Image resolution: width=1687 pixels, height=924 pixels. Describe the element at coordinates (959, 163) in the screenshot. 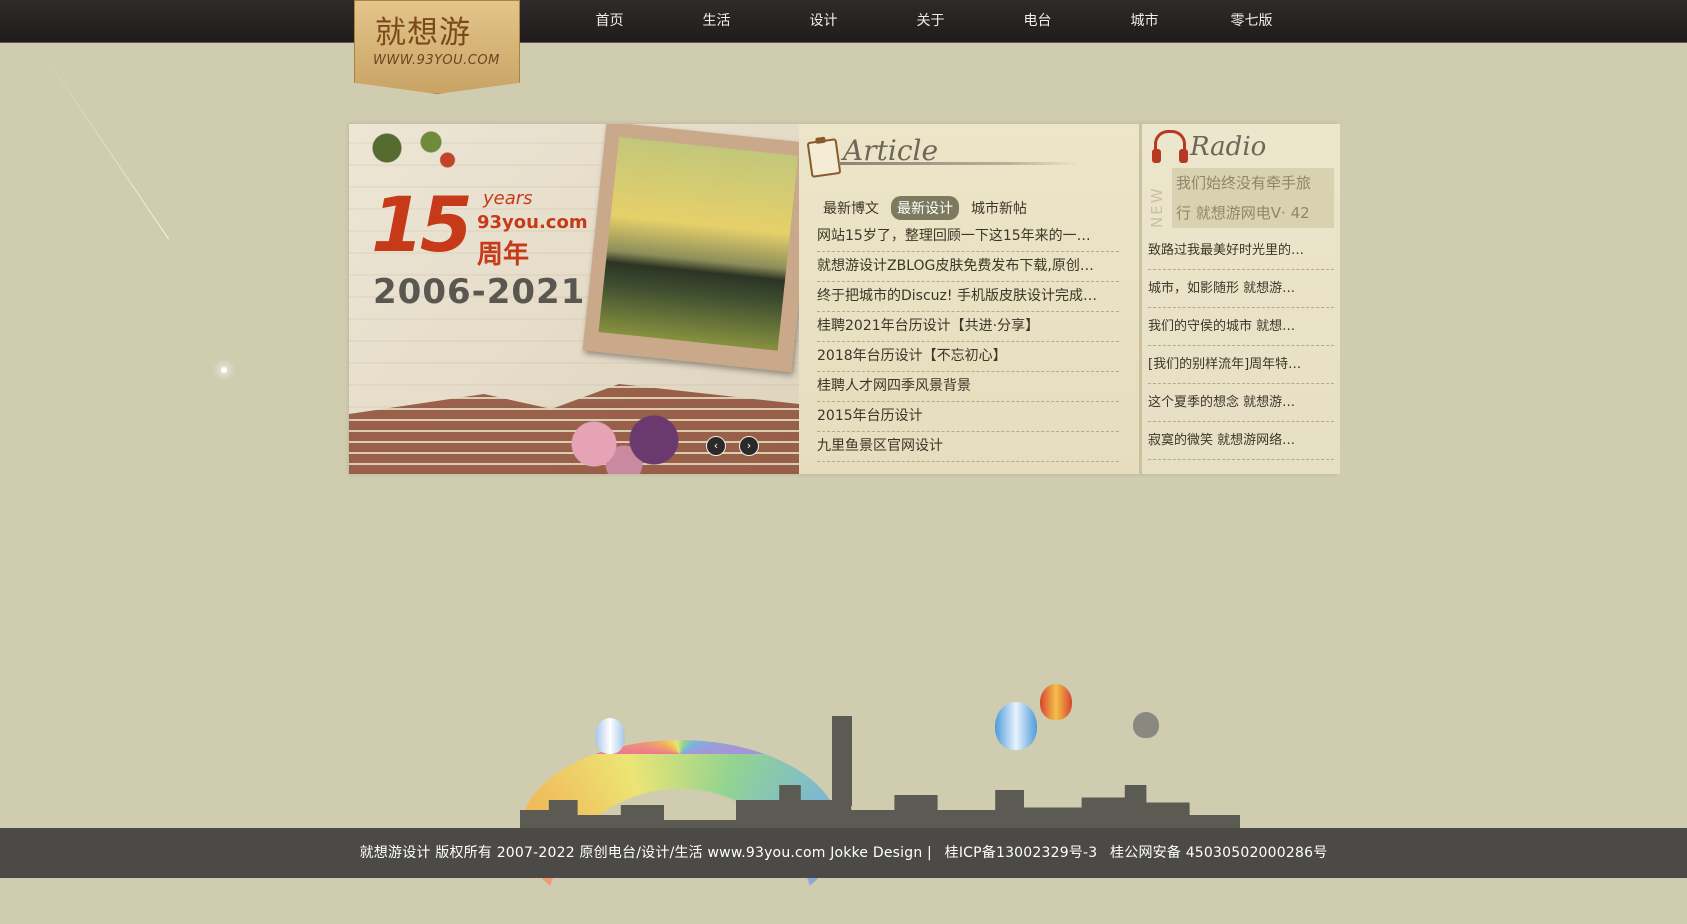

I see `heading-underline` at that location.